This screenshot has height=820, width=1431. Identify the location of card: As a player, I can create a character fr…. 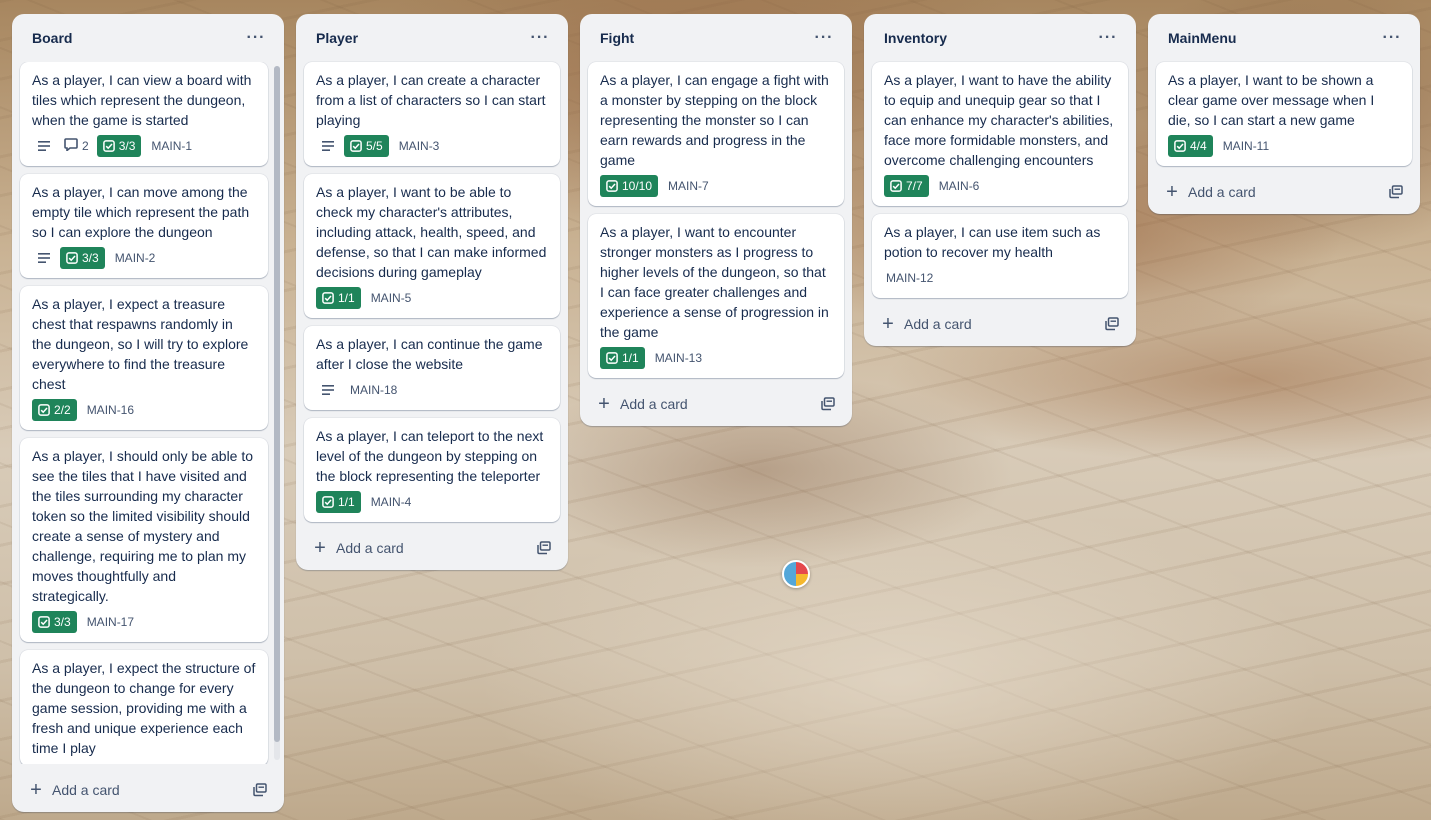
(432, 114).